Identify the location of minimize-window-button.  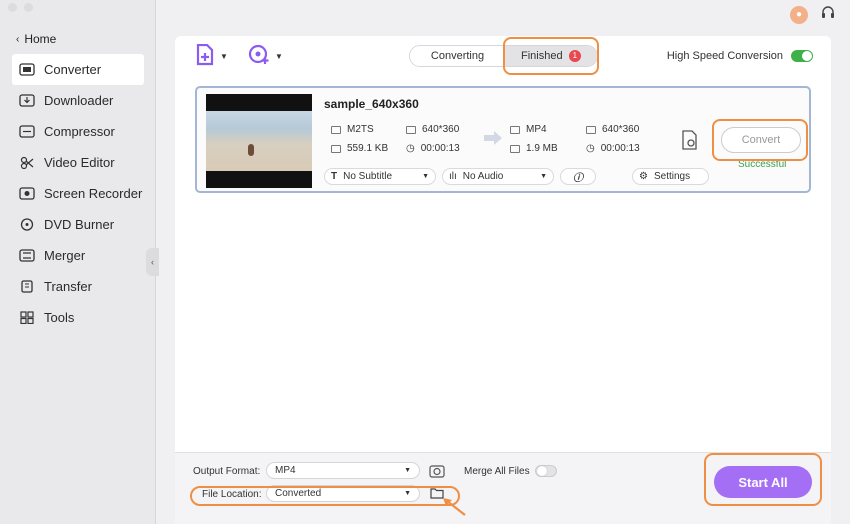
(28, 7).